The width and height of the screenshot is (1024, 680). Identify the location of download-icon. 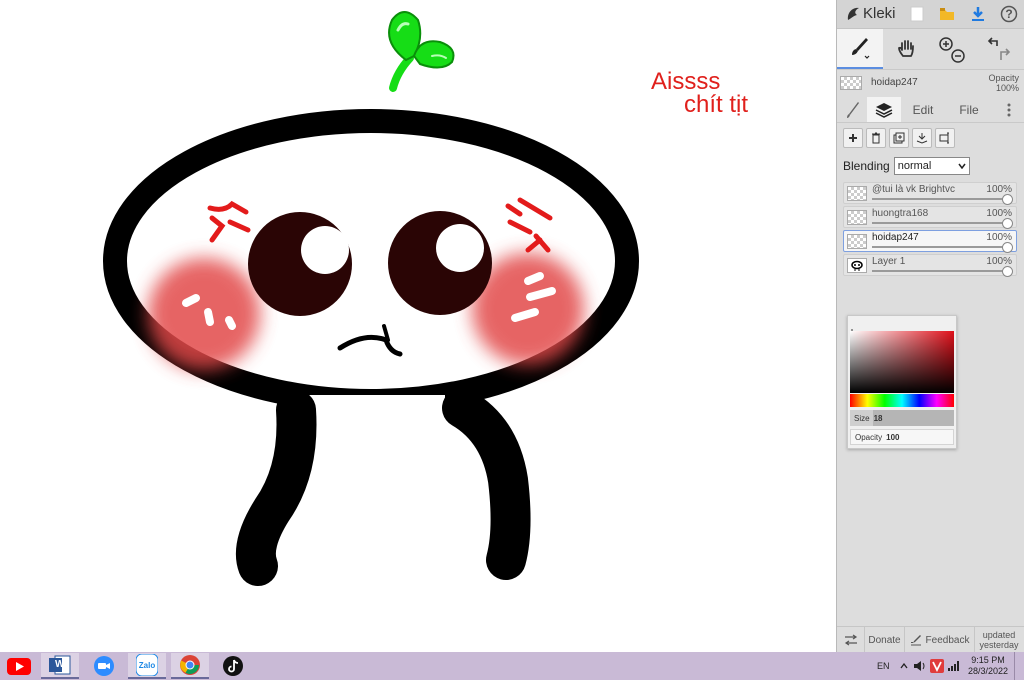
(978, 14).